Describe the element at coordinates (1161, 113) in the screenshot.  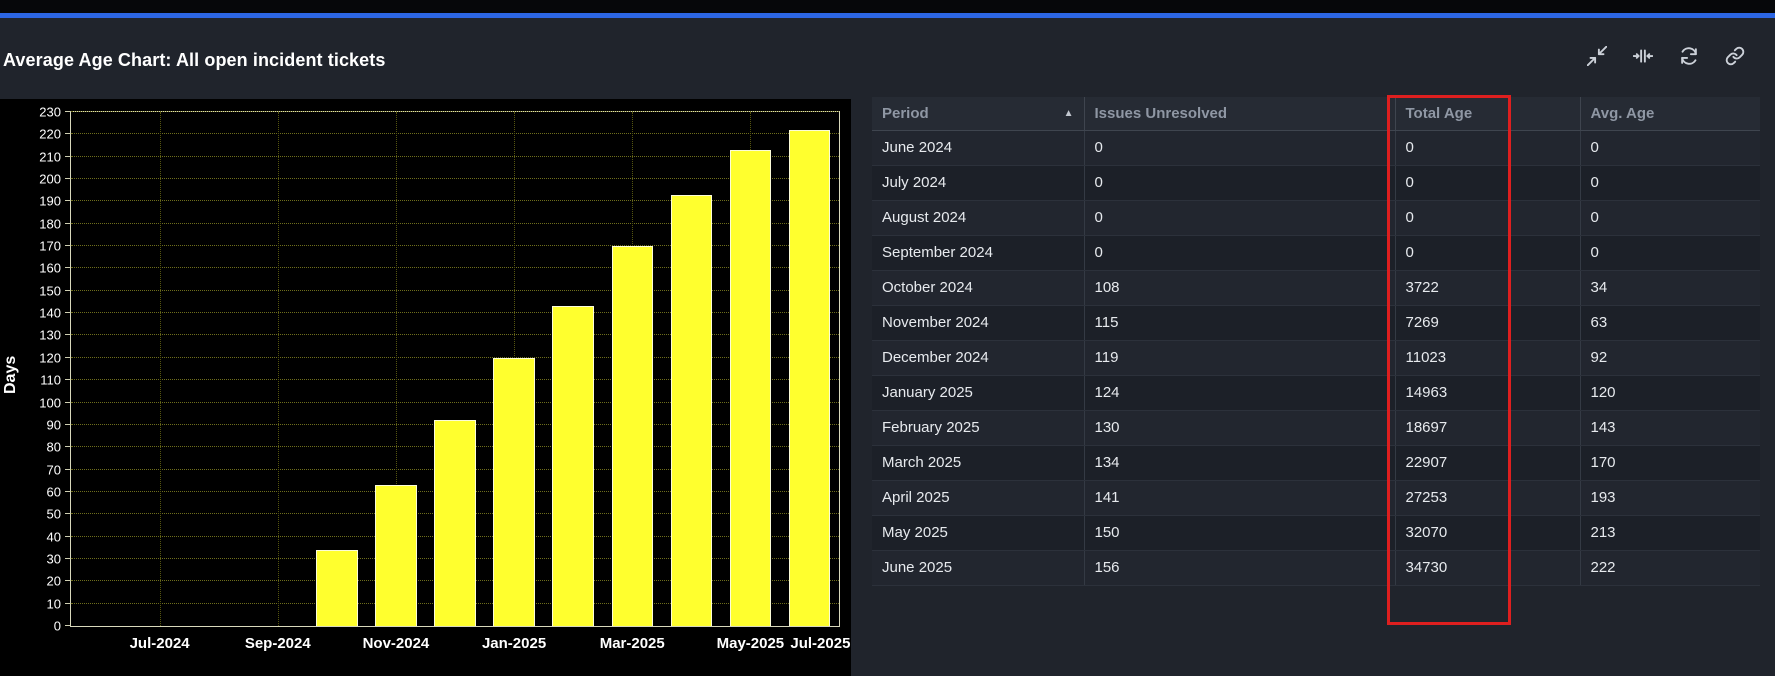
I see `column-label: Issues Unresolved` at that location.